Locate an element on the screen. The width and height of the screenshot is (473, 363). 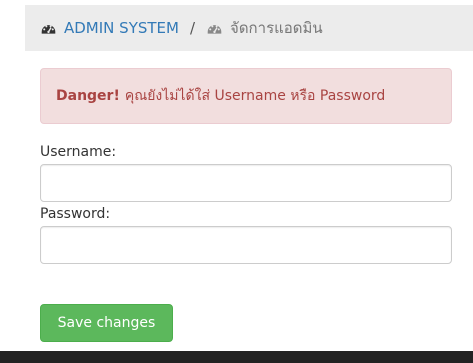
password-field is located at coordinates (246, 245).